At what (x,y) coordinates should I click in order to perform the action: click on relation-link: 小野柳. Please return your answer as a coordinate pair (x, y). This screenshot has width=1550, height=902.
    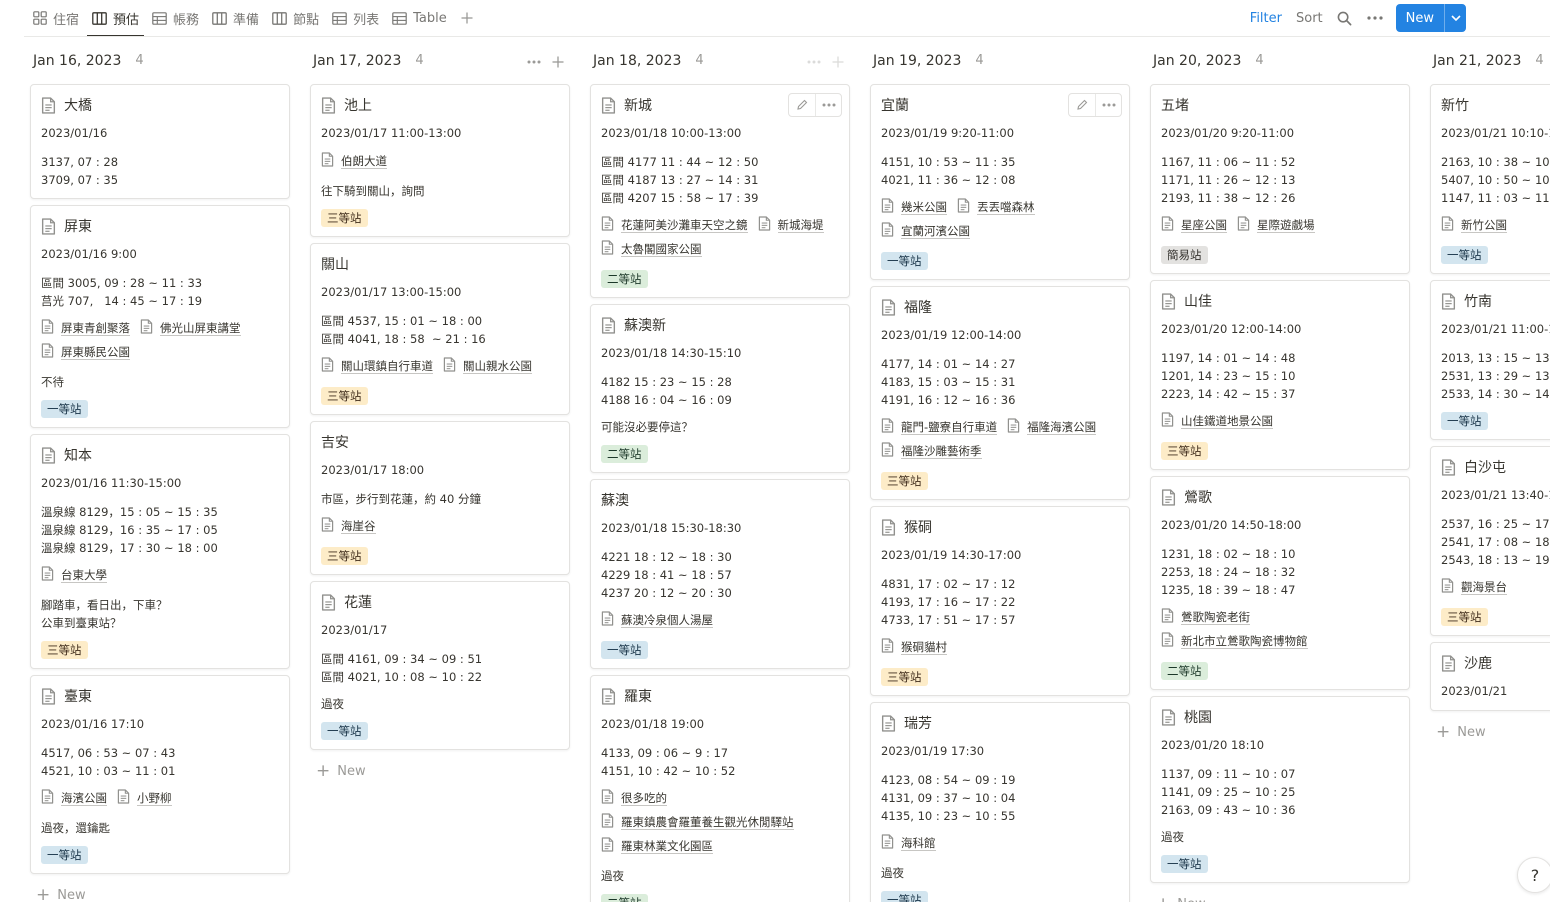
    Looking at the image, I should click on (144, 798).